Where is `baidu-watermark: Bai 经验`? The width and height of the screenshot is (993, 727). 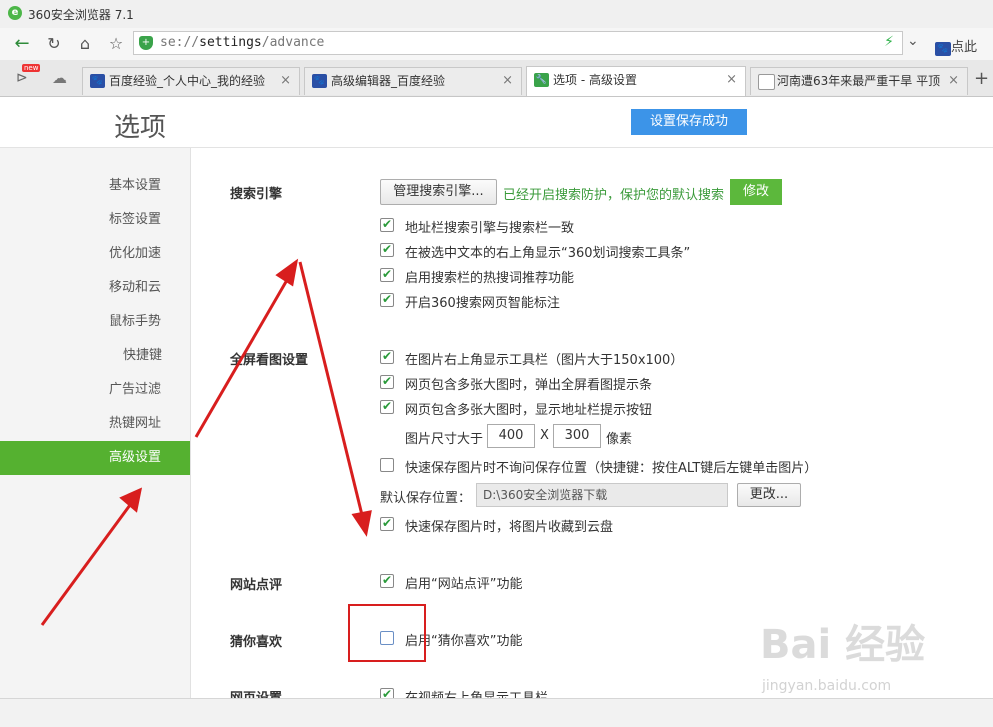 baidu-watermark: Bai 经验 is located at coordinates (843, 645).